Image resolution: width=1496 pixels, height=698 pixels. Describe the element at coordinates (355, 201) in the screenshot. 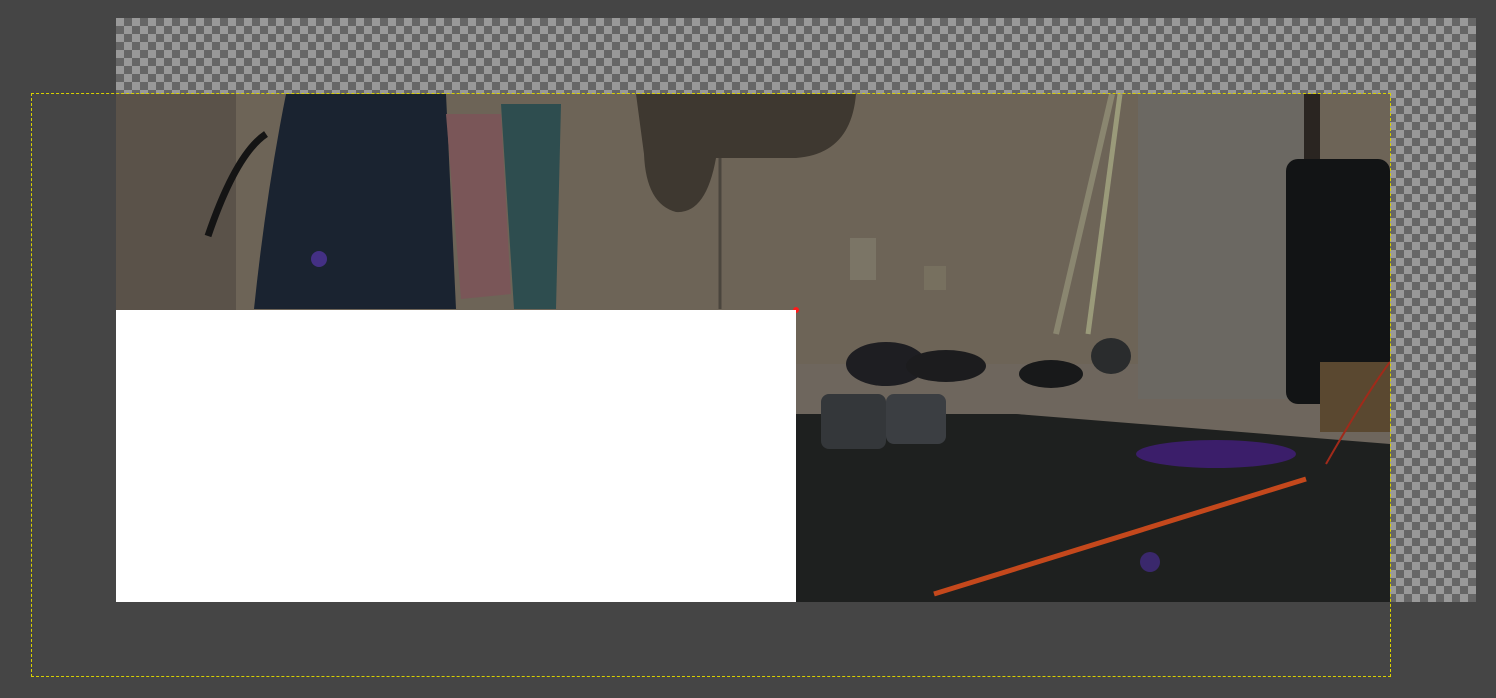

I see `coat` at that location.